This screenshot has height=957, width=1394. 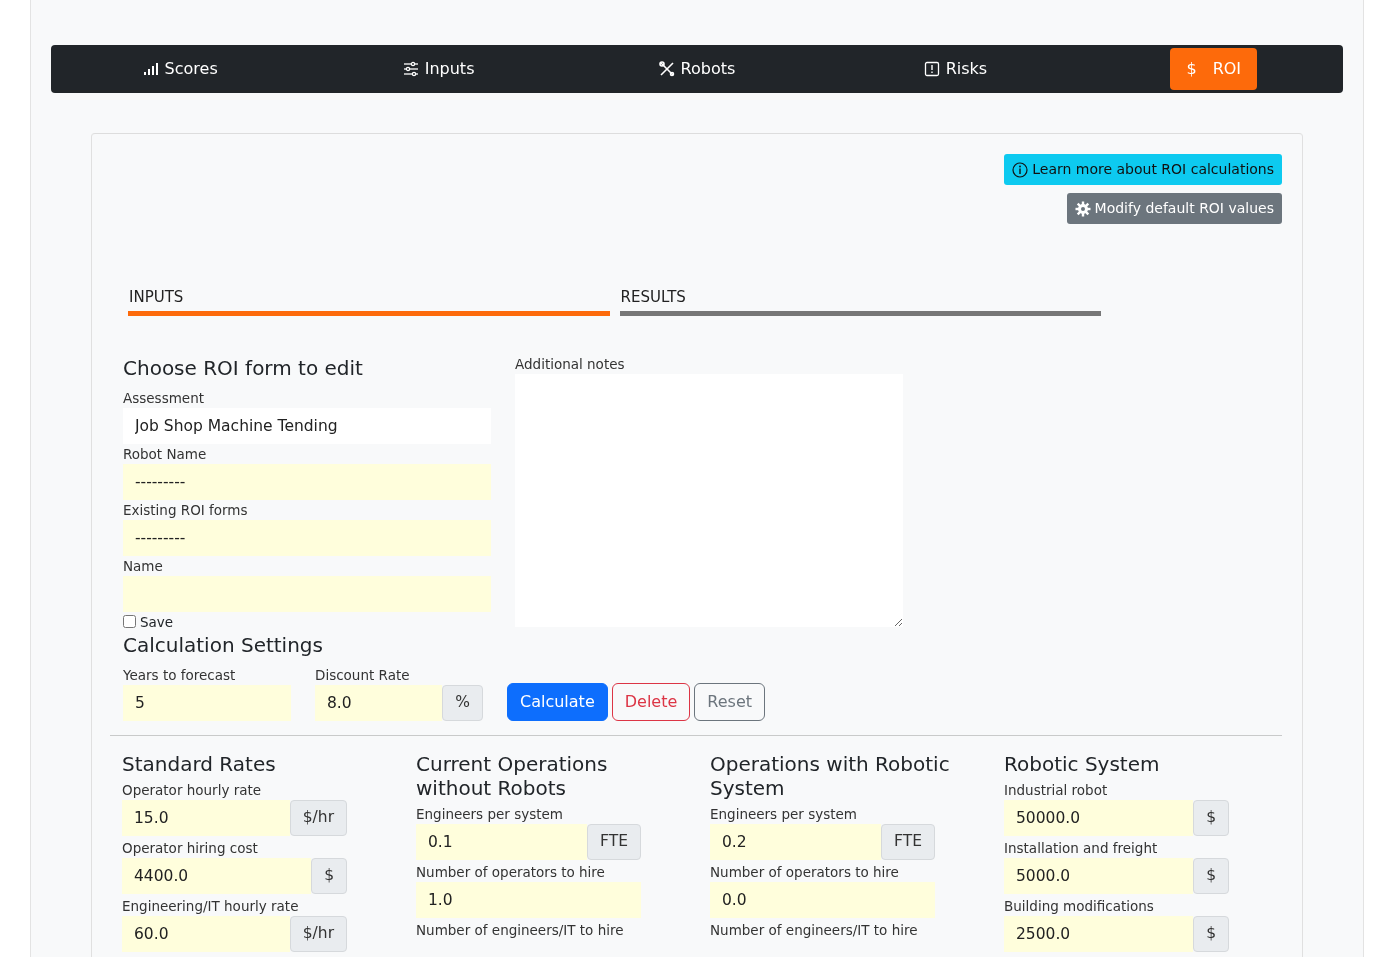 I want to click on info-link-button: Learn more about ROI calculations, so click(x=1143, y=169).